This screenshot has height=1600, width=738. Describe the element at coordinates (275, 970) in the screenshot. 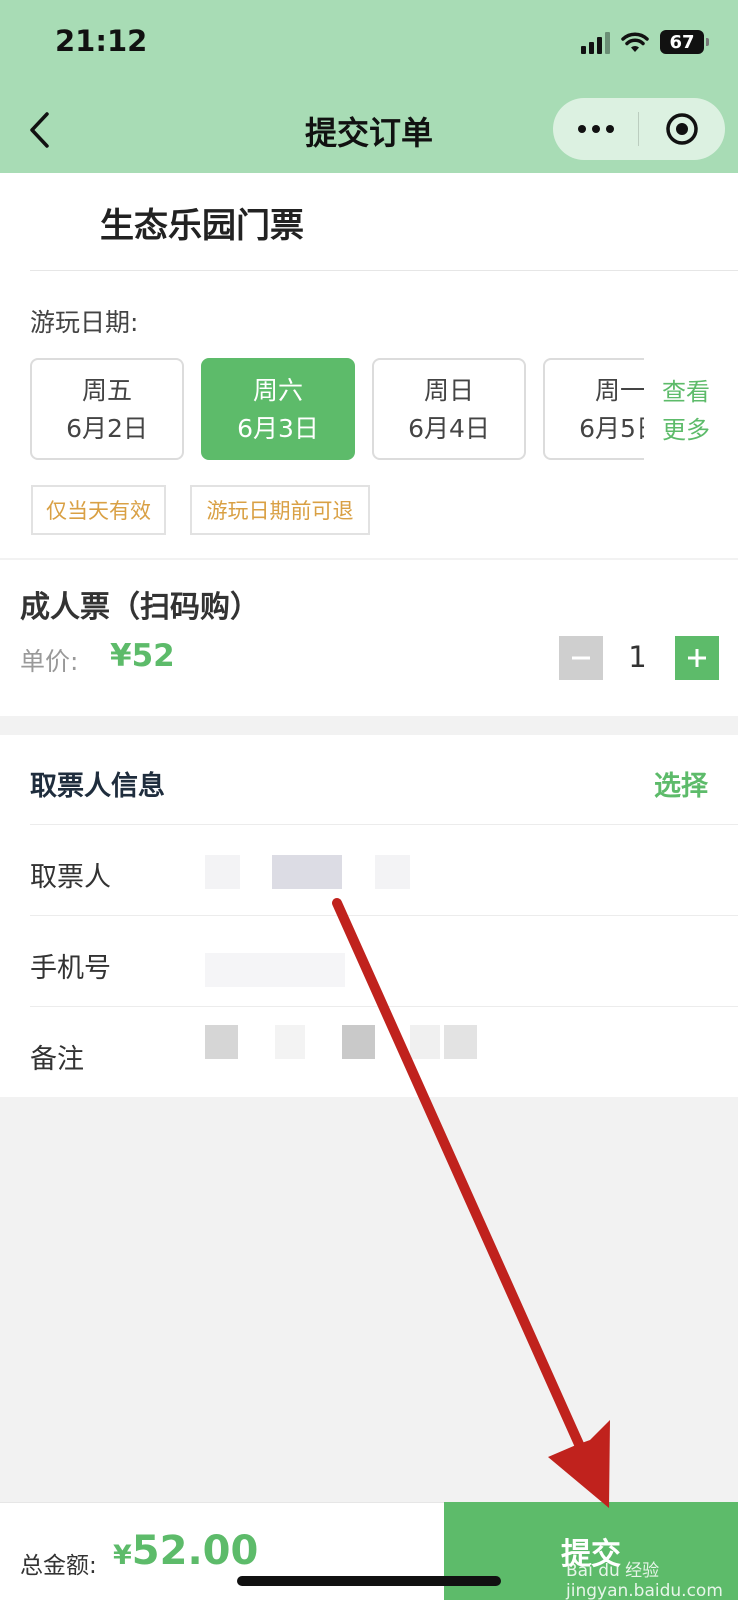

I see `phone-input` at that location.